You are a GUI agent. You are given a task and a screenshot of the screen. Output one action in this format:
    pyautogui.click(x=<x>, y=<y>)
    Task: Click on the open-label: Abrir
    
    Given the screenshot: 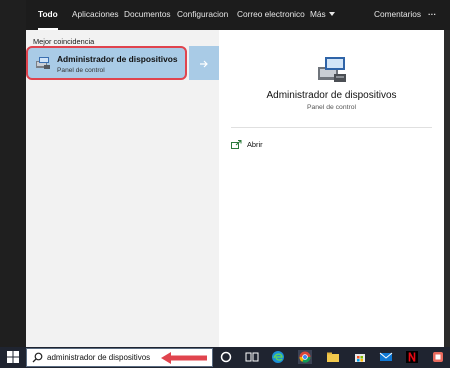 What is the action you would take?
    pyautogui.click(x=255, y=144)
    